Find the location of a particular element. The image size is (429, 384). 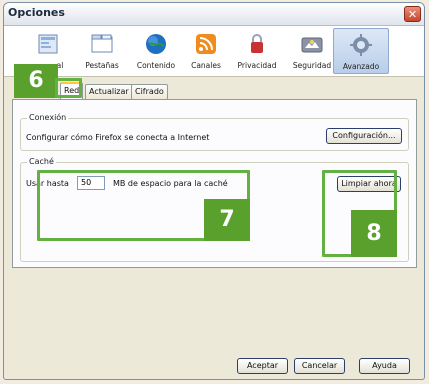

cache-legend: Caché is located at coordinates (41, 161).